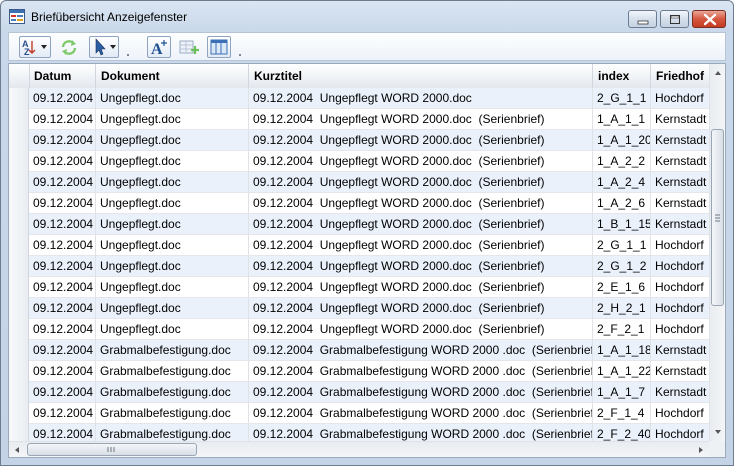  I want to click on cell-index: 1_A_2_4, so click(622, 182).